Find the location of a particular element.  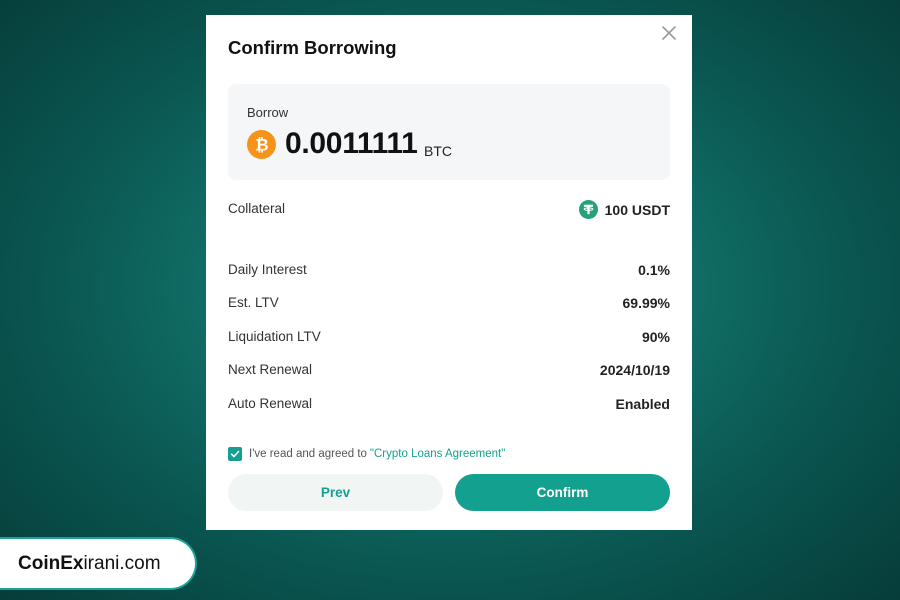

collateral-value: 100 USDT is located at coordinates (637, 209).